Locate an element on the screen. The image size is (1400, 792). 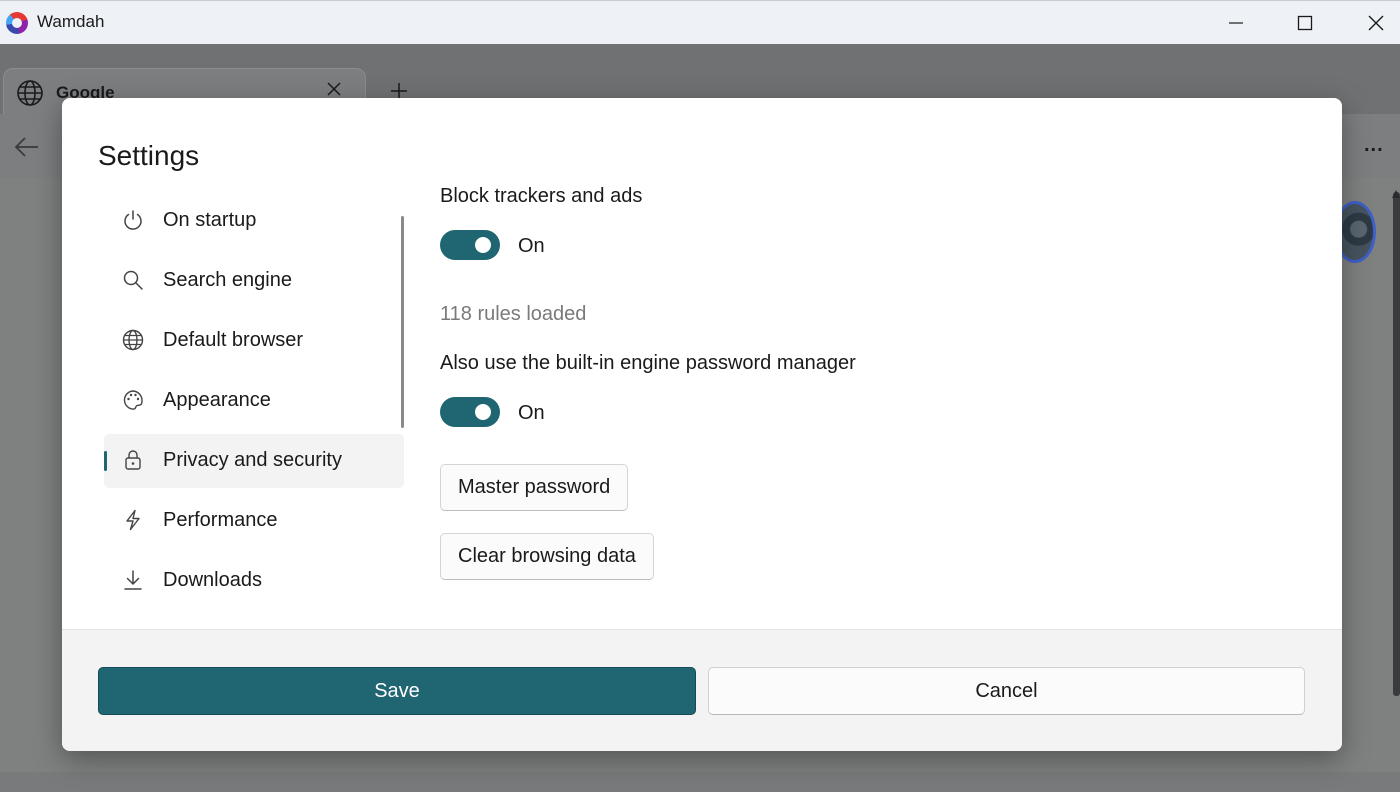
nav-item-label: Privacy and security is located at coordinates (252, 460).